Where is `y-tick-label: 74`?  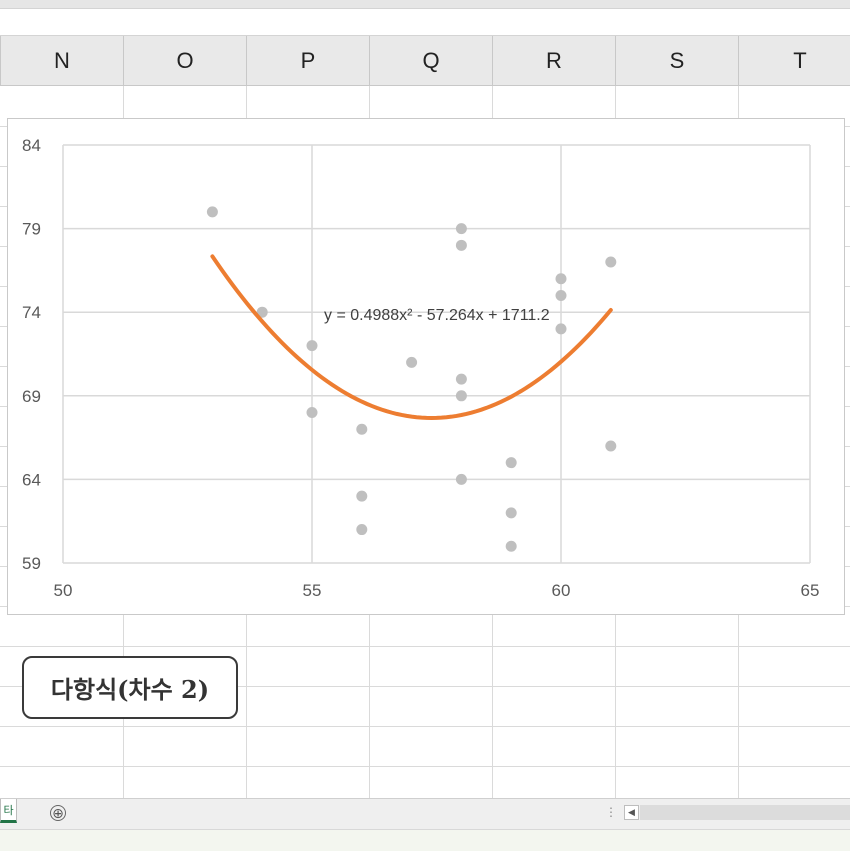
y-tick-label: 74 is located at coordinates (31, 312).